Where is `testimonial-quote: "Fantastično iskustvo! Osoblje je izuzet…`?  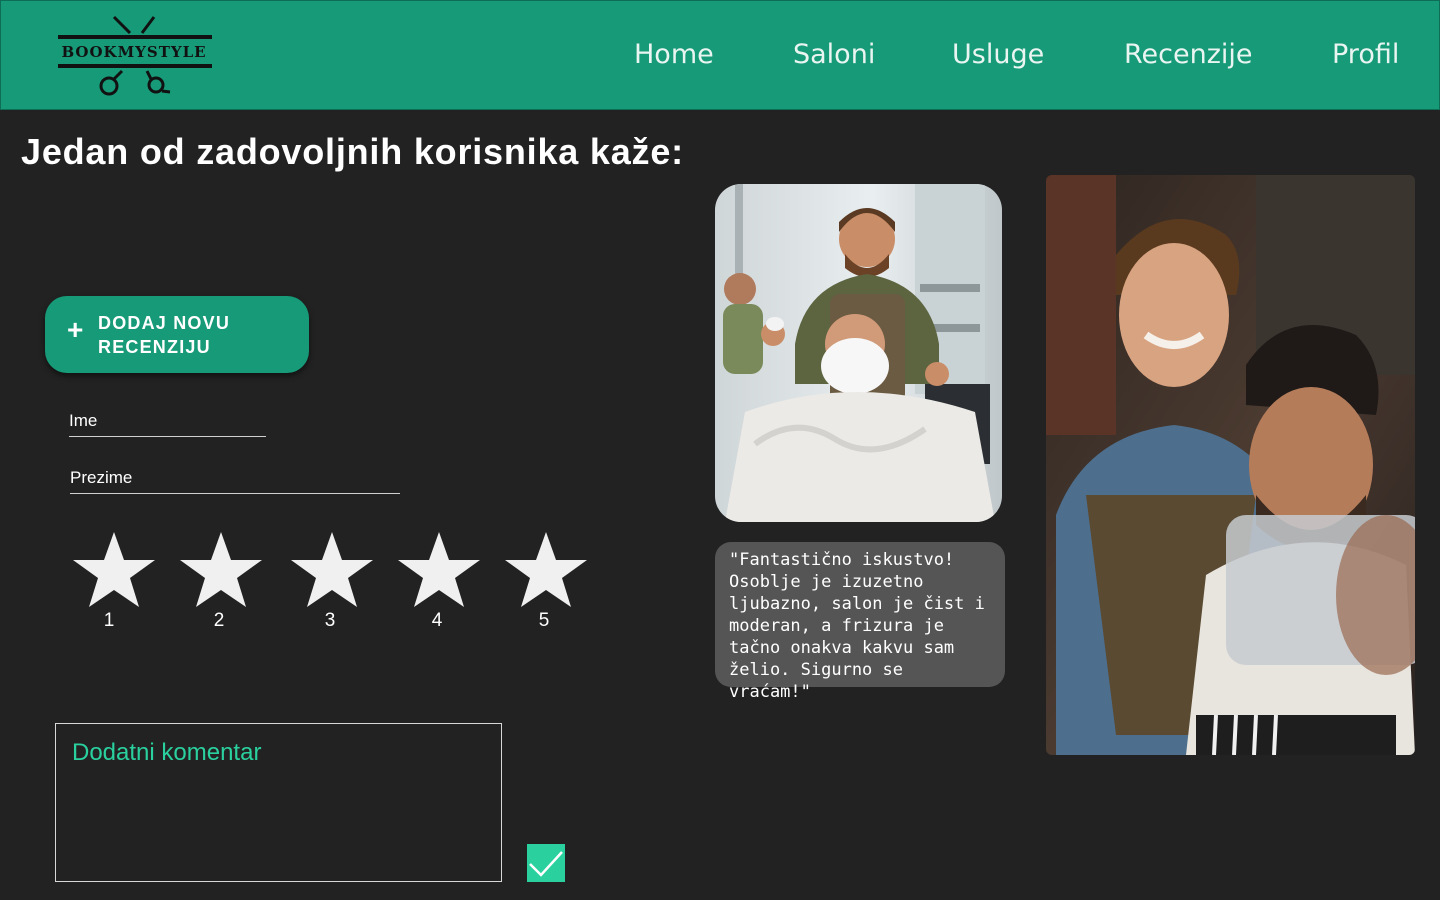 testimonial-quote: "Fantastično iskustvo! Osoblje je izuzet… is located at coordinates (860, 622).